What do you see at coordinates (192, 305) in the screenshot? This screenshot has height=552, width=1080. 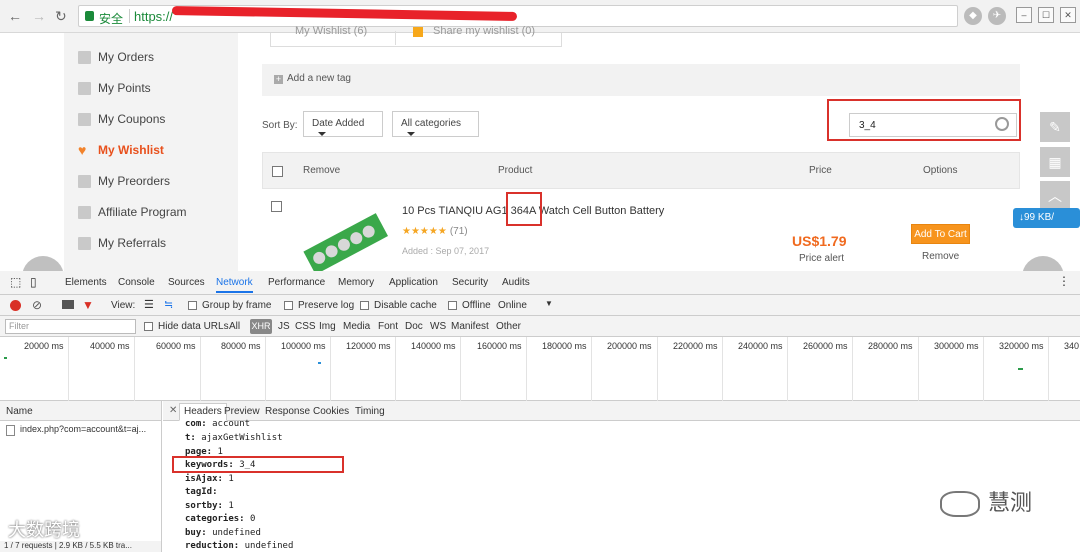 I see `group-by-frame-checkbox` at bounding box center [192, 305].